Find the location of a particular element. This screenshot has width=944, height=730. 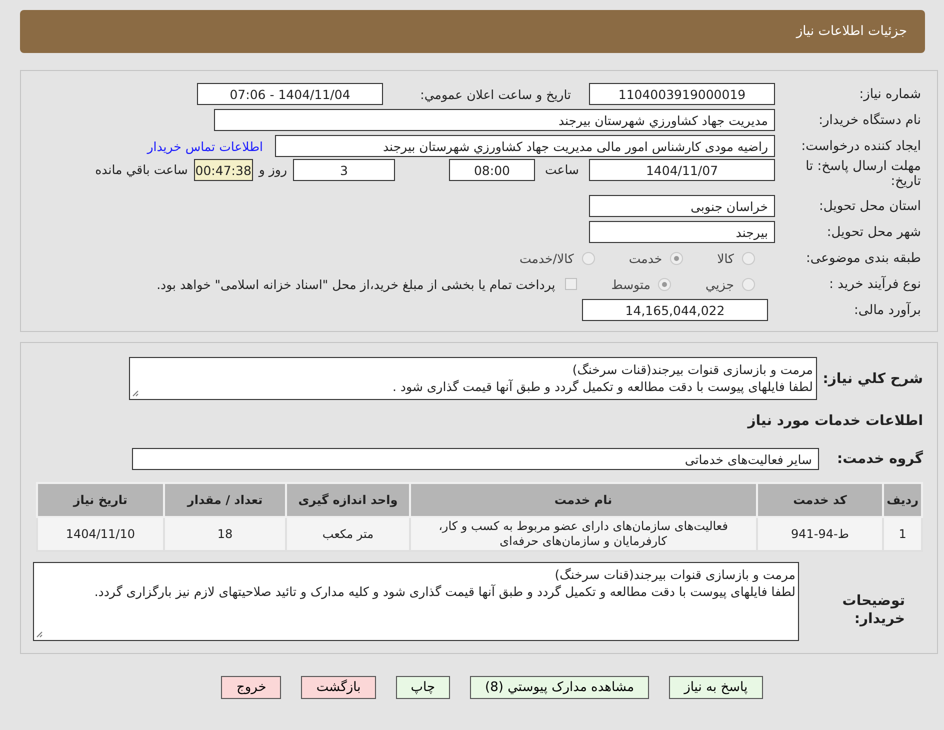

field-label: نوع فرآيند خريد : is located at coordinates (874, 284).